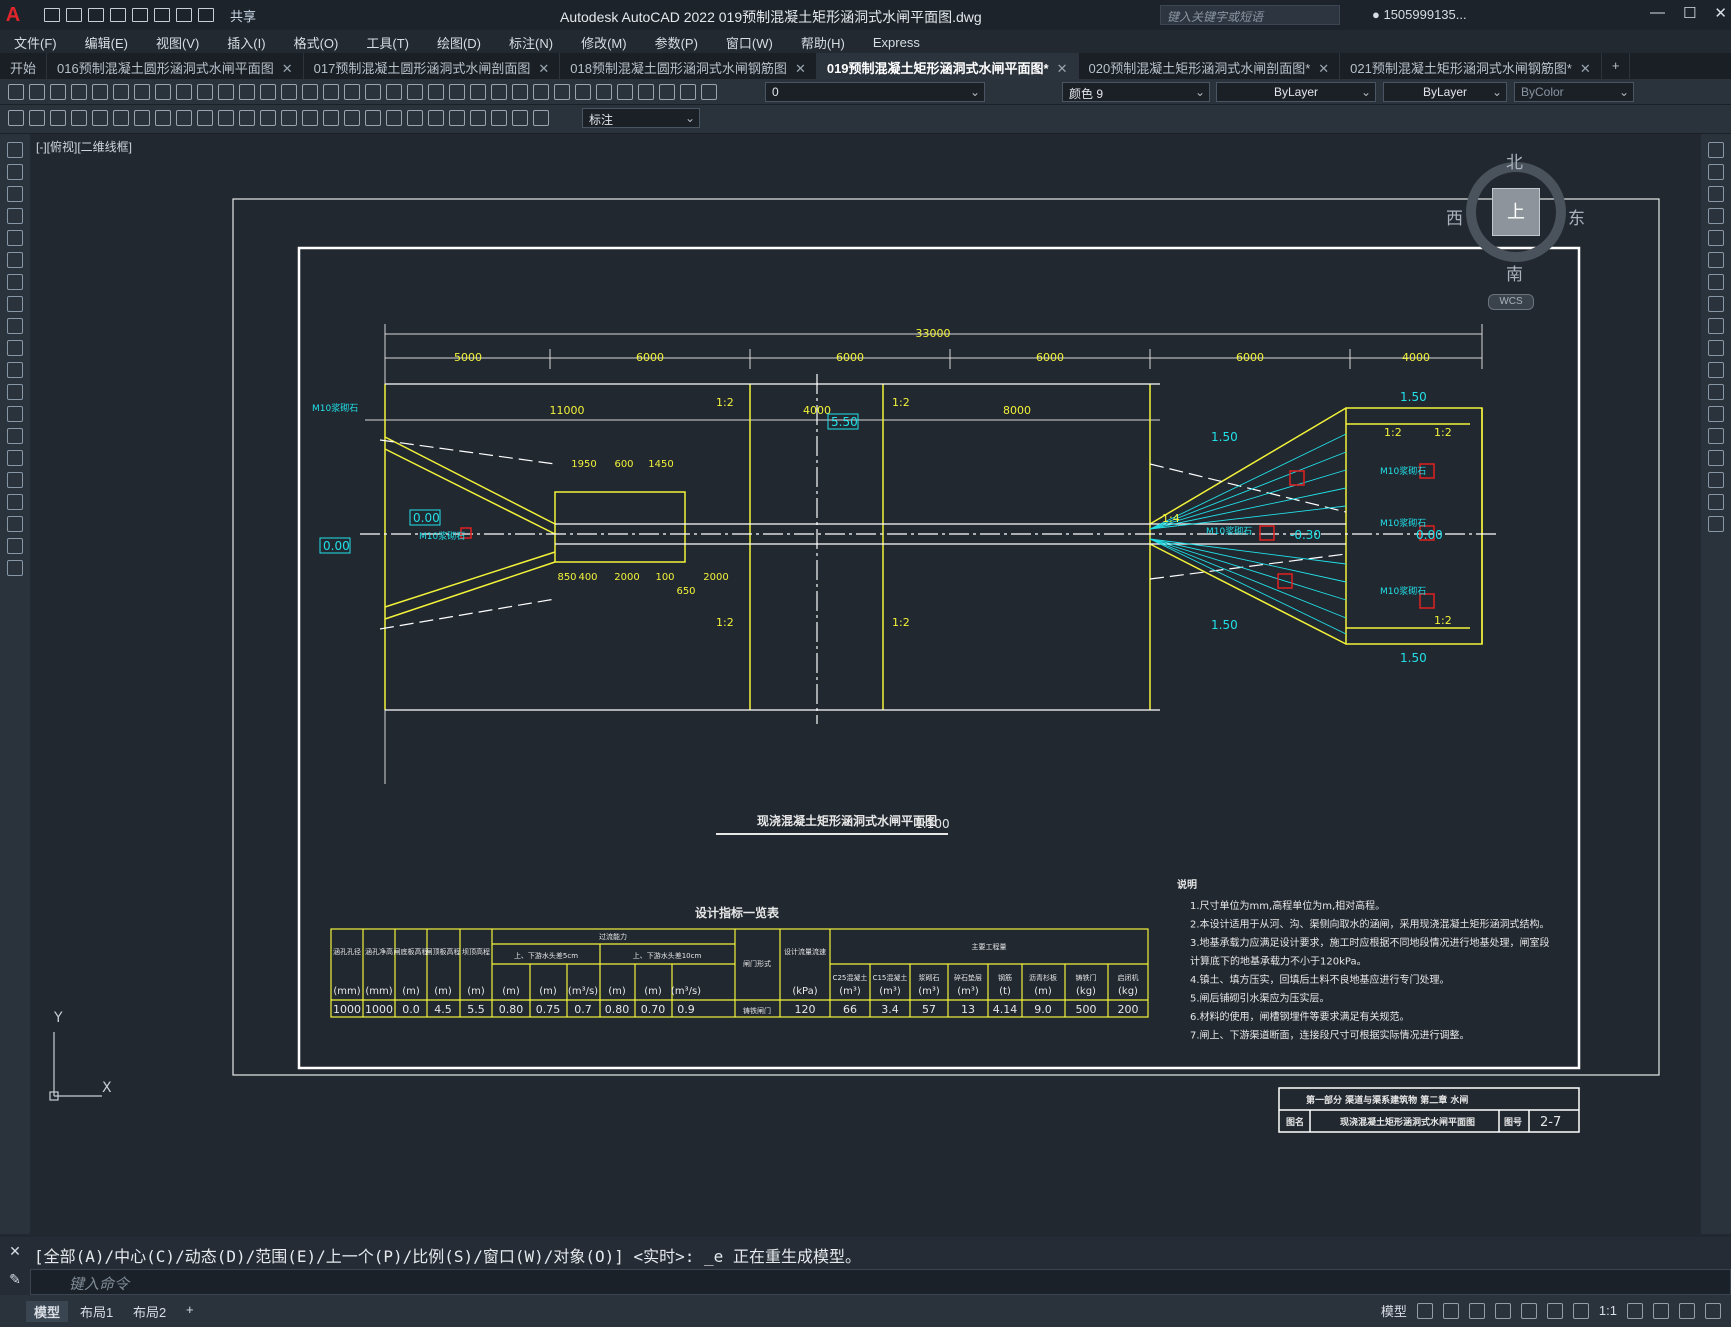 This screenshot has height=1327, width=1731. Describe the element at coordinates (175, 66) in the screenshot. I see `document-tab: 016预制混凝土圆形涵洞式水闸平面图 ✕` at that location.